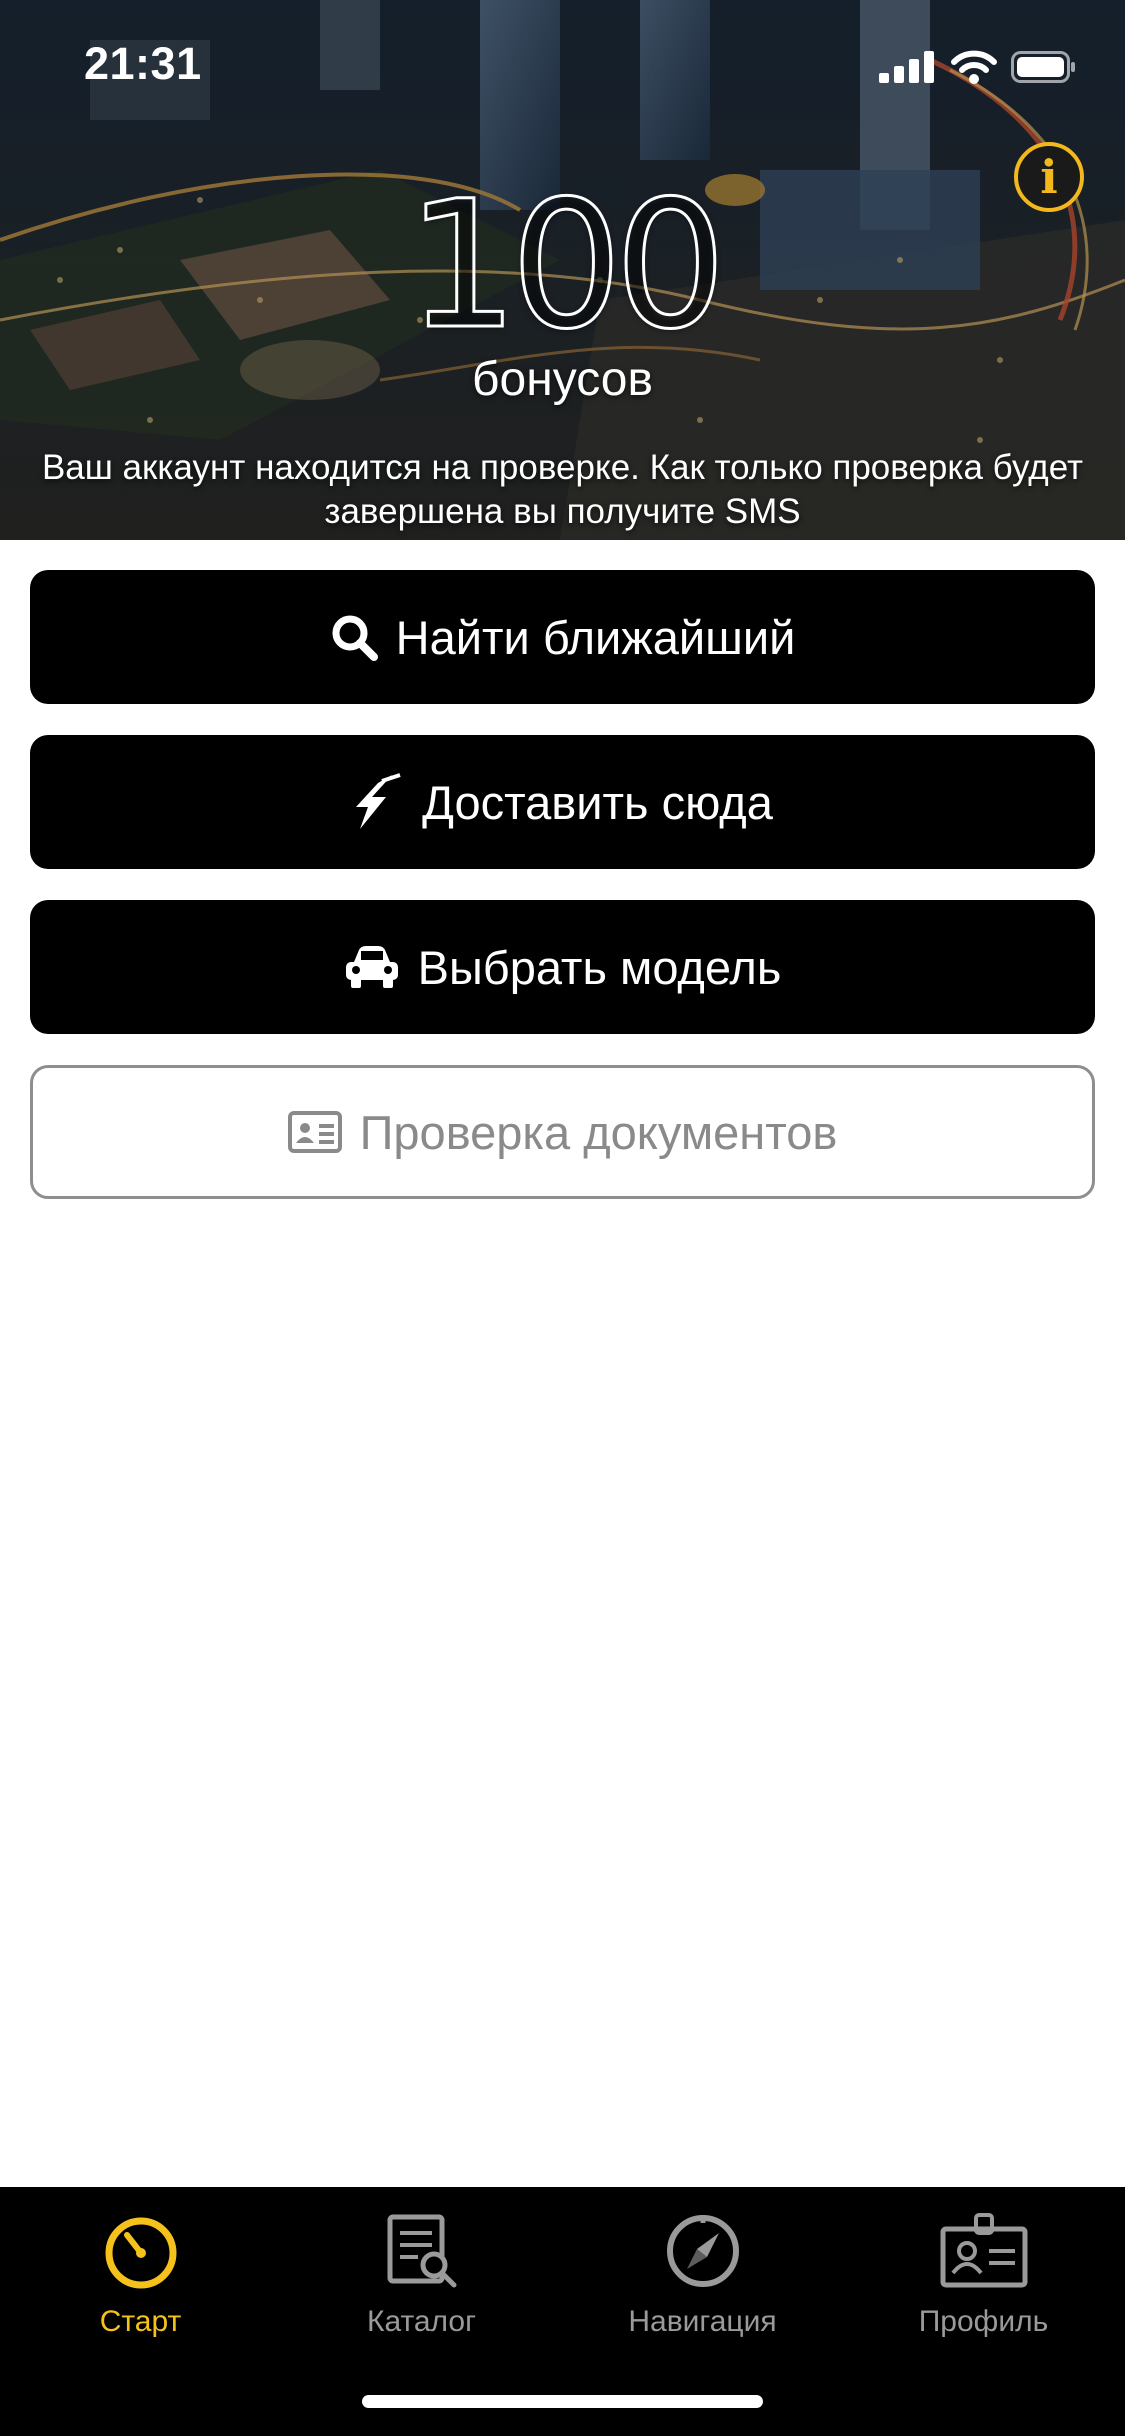 Image resolution: width=1125 pixels, height=2436 pixels. What do you see at coordinates (906, 67) in the screenshot?
I see `cellular-signal-icon` at bounding box center [906, 67].